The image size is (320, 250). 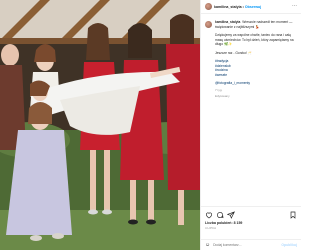 I want to click on post-comment-button: Opublikuj, so click(x=289, y=245).